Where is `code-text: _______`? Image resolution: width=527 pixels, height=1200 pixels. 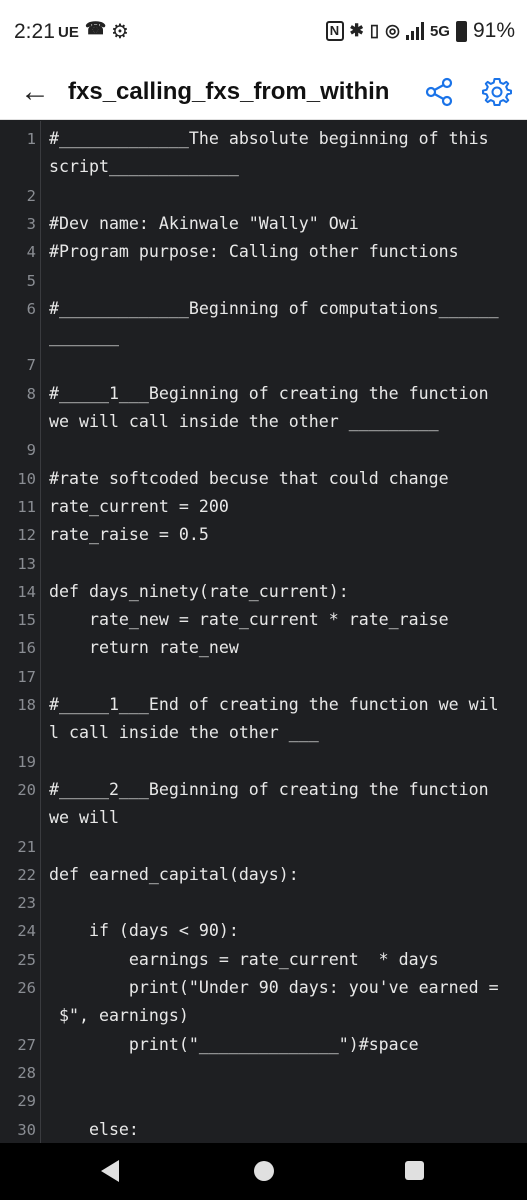 code-text: _______ is located at coordinates (84, 337).